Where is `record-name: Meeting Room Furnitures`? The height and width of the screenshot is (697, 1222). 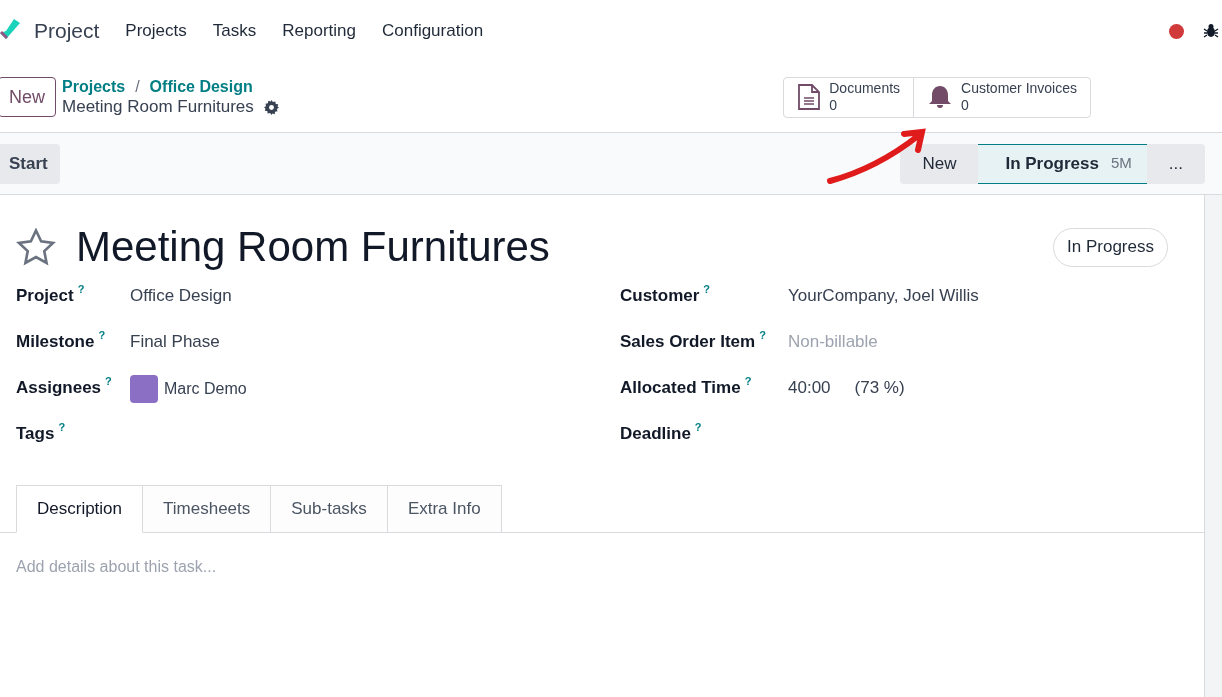
record-name: Meeting Room Furnitures is located at coordinates (158, 107).